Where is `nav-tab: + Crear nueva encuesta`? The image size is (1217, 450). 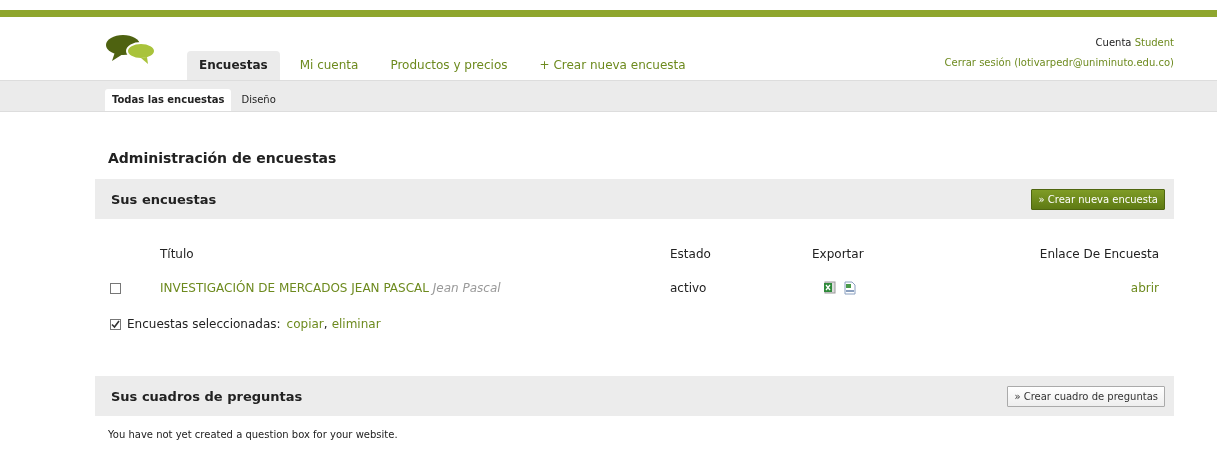
nav-tab: + Crear nueva encuesta is located at coordinates (612, 65).